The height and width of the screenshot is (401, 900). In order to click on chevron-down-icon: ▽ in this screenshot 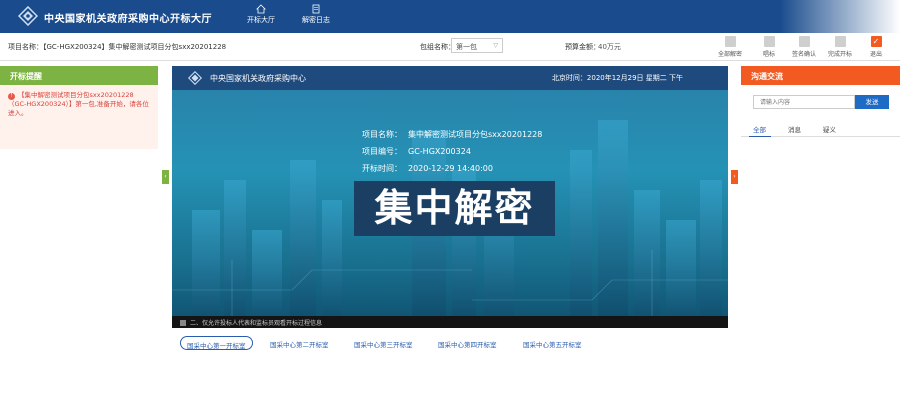, I will do `click(495, 45)`.